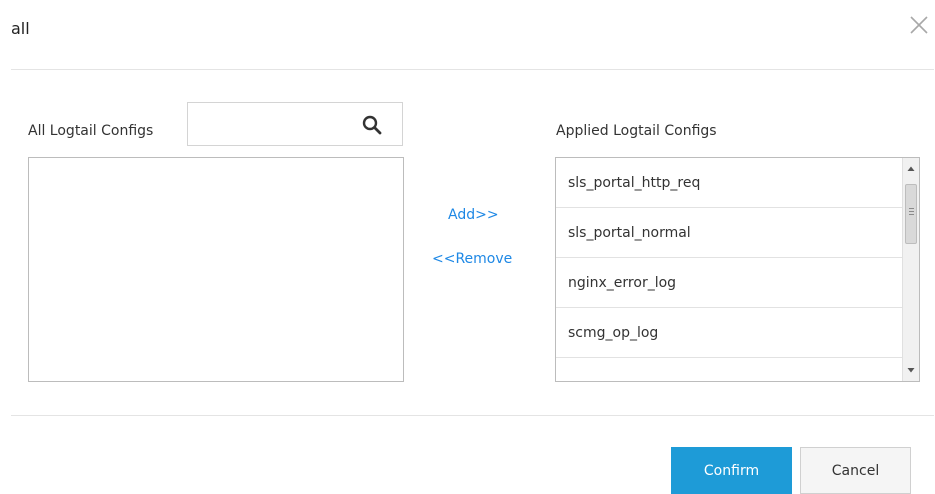  I want to click on scroll-up-arrow-icon, so click(911, 168).